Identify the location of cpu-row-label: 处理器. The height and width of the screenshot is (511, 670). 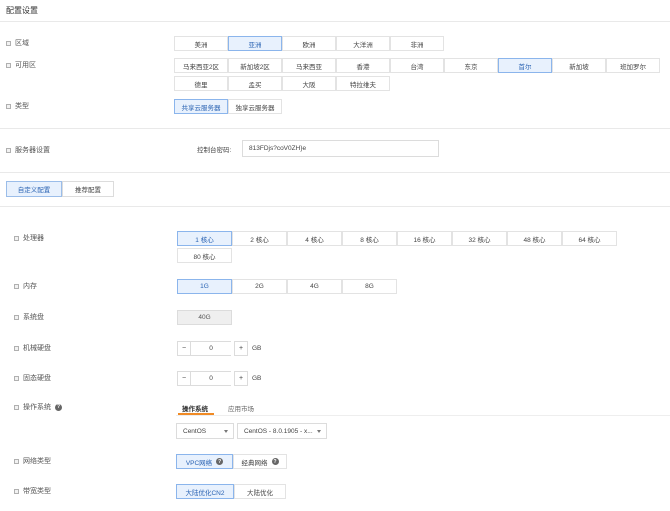
(29, 238).